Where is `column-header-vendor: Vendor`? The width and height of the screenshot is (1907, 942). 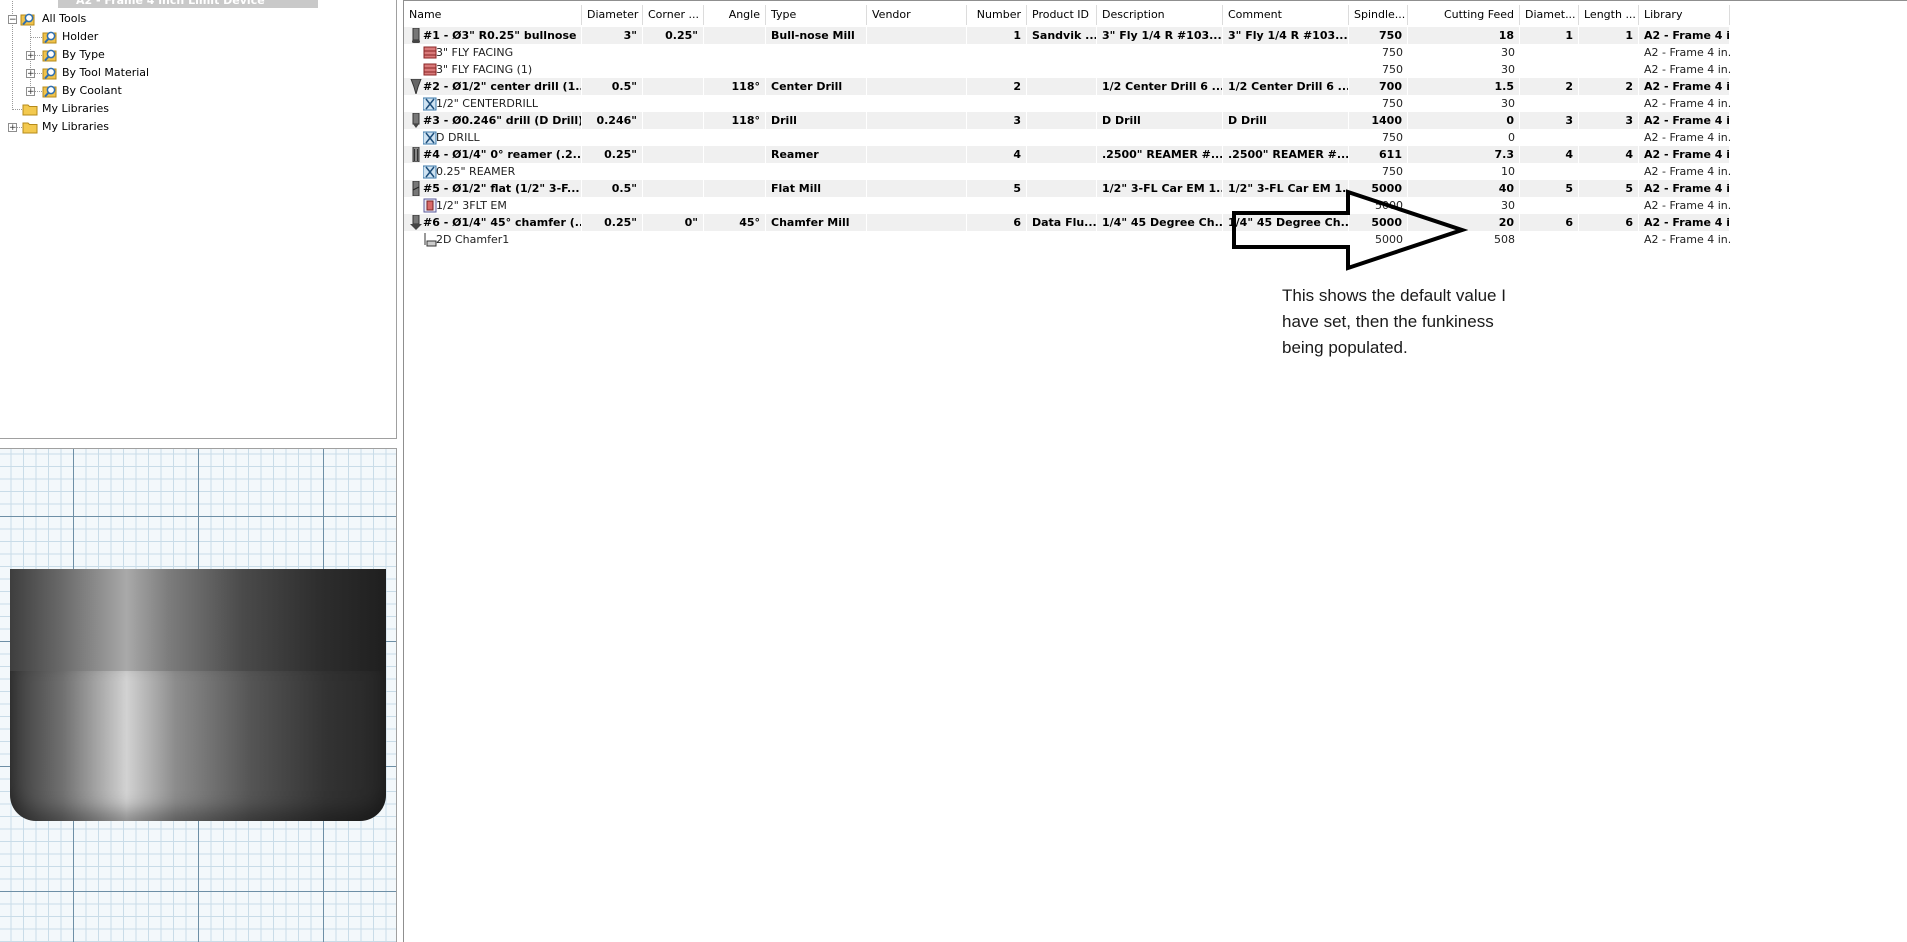
column-header-vendor: Vendor is located at coordinates (917, 15).